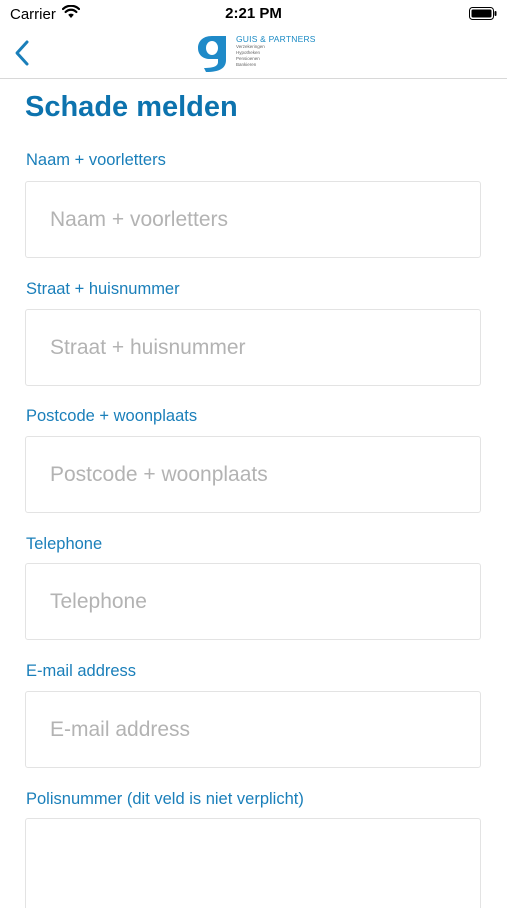 This screenshot has width=507, height=908. I want to click on status-time: 2:21 PM, so click(253, 13).